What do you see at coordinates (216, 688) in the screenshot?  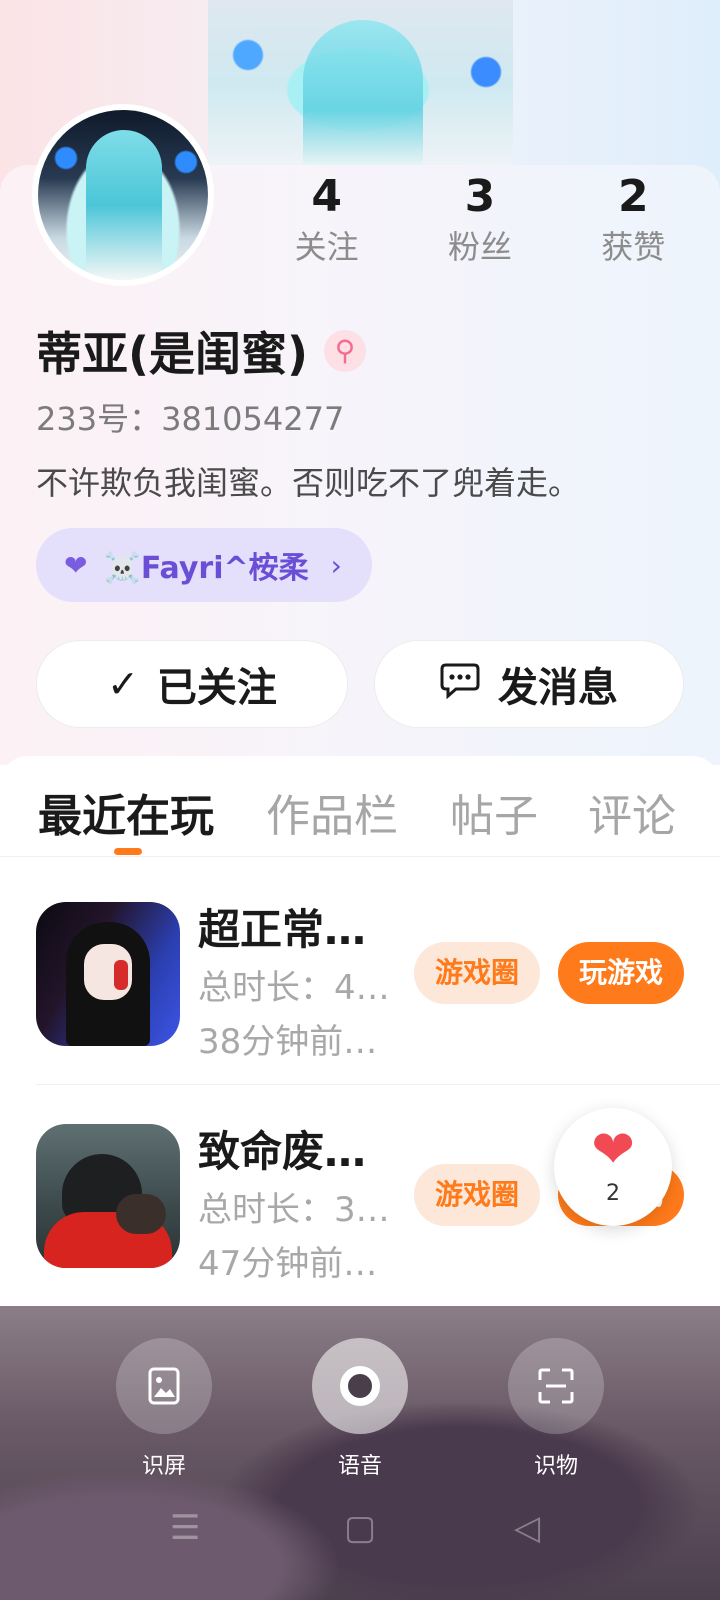 I see `followed-button-label: 已关注` at bounding box center [216, 688].